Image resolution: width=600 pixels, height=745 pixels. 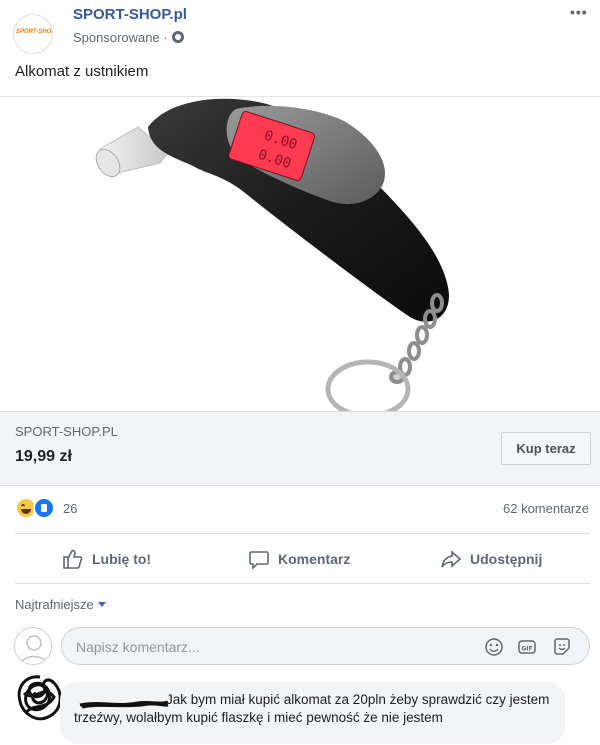 What do you see at coordinates (82, 71) in the screenshot?
I see `post-text: Alkomat z ustnikiem` at bounding box center [82, 71].